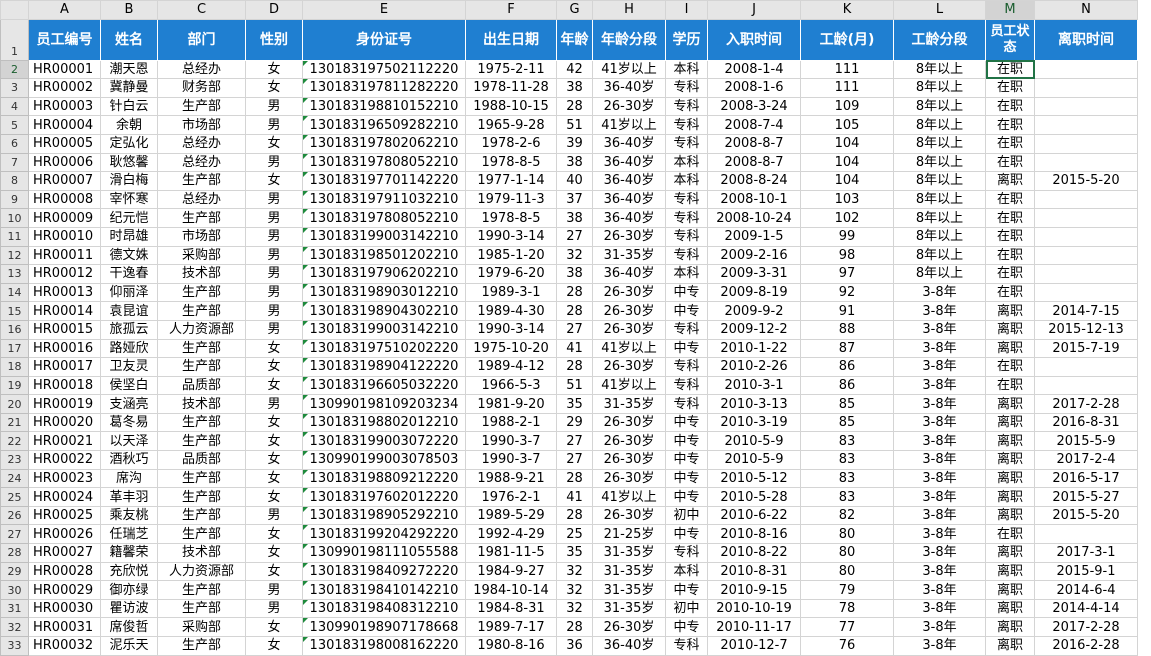 This screenshot has height=656, width=1151. I want to click on cell-employee-id: HR00027, so click(64, 553).